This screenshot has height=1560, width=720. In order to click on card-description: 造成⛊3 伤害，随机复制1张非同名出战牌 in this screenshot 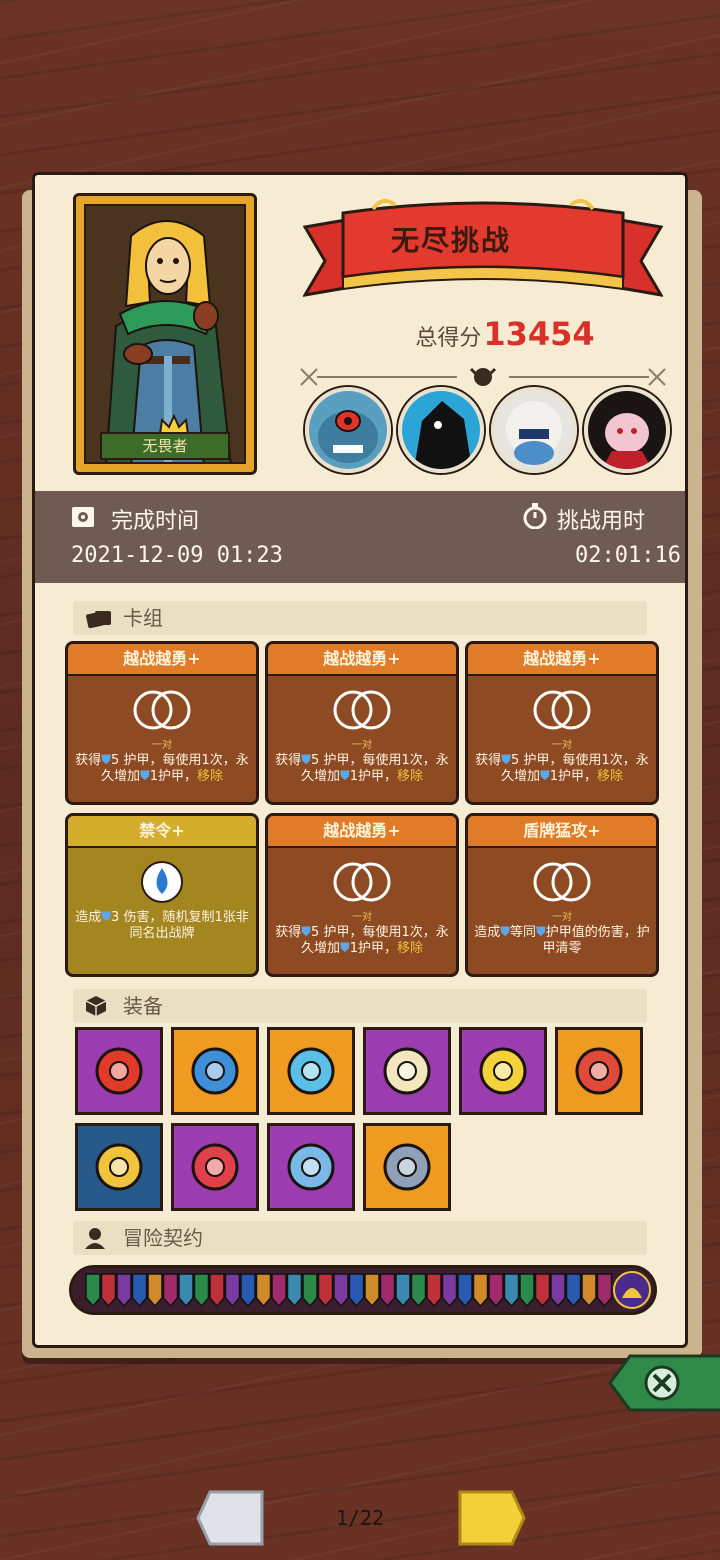, I will do `click(162, 926)`.